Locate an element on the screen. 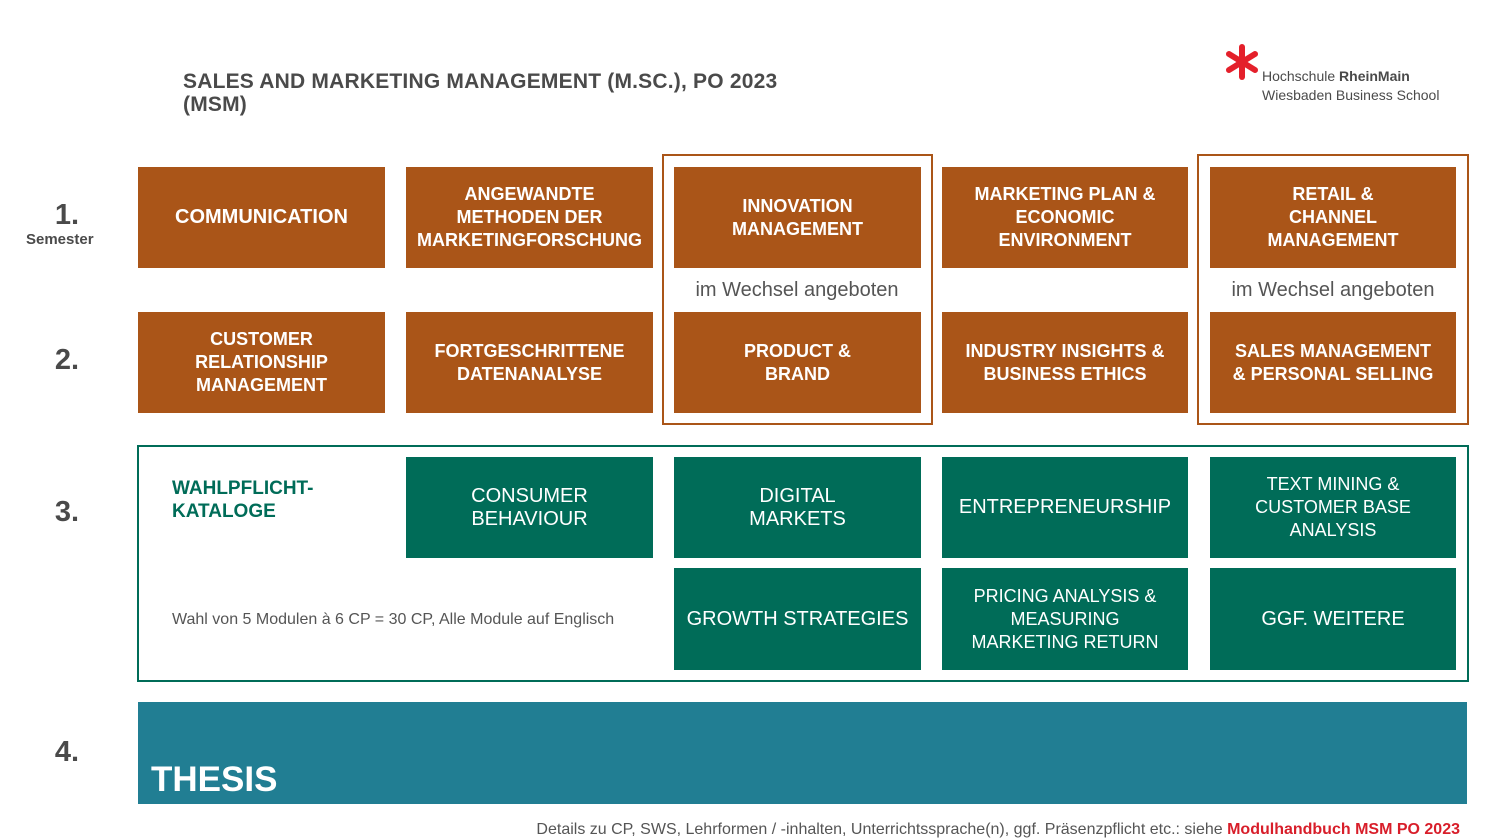 The width and height of the screenshot is (1494, 840). semester-4-label: 4. is located at coordinates (67, 752).